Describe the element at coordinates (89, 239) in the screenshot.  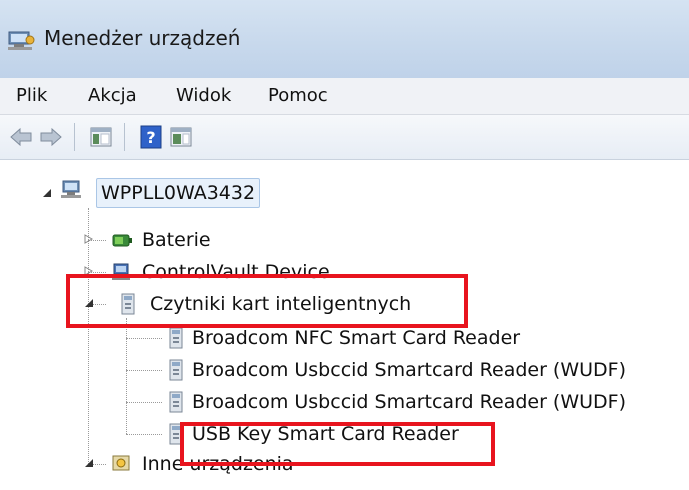
I see `collapsed-triangle-icon` at that location.